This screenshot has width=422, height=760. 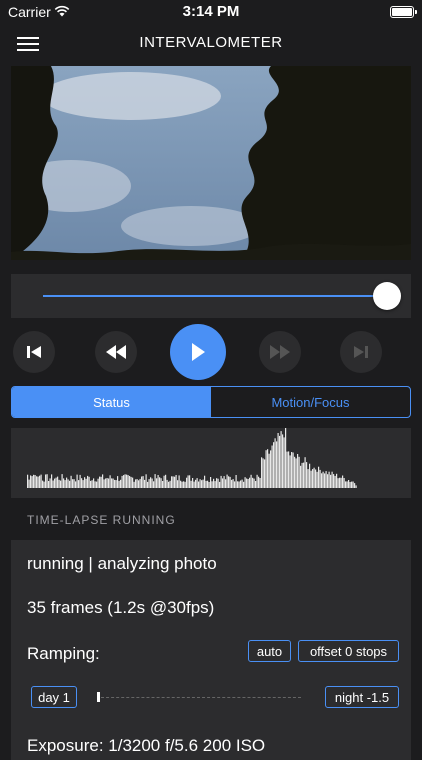 I want to click on skip-forward-button, so click(x=361, y=352).